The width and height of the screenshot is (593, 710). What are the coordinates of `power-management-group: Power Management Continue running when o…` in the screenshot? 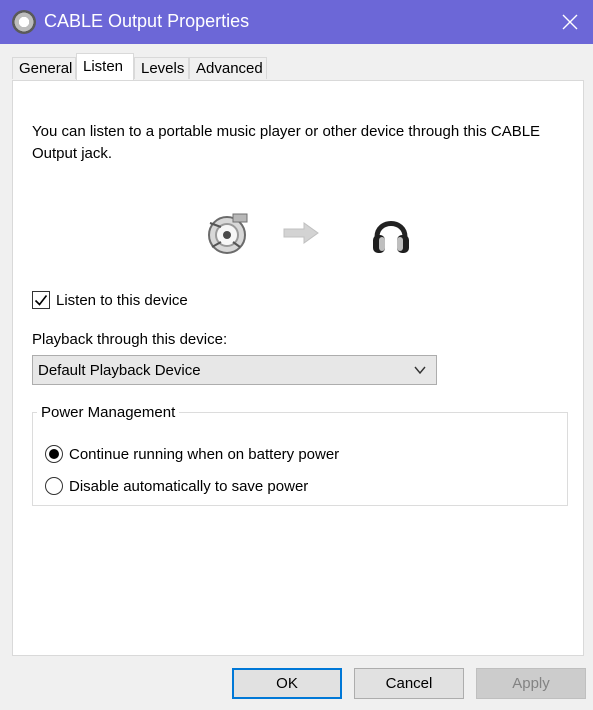 It's located at (300, 455).